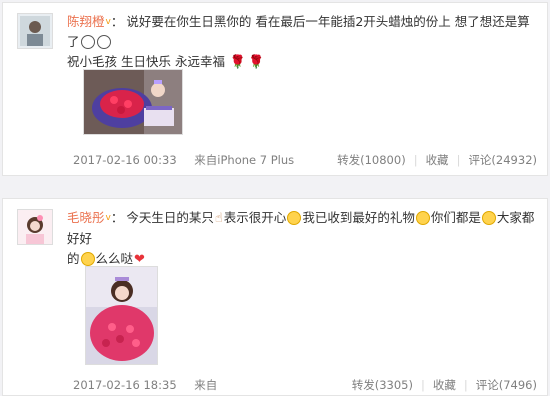  I want to click on post-text: 我已收到最好的礼物, so click(358, 217).